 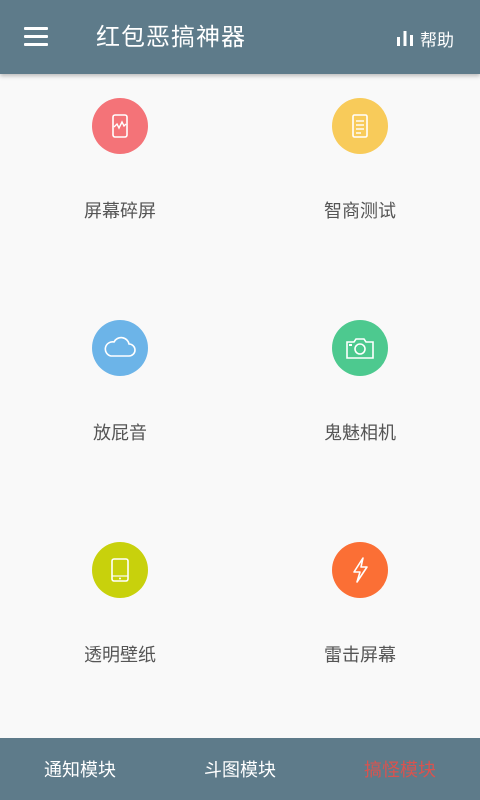 I want to click on feature-fart-sound: 放屁音, so click(x=120, y=407).